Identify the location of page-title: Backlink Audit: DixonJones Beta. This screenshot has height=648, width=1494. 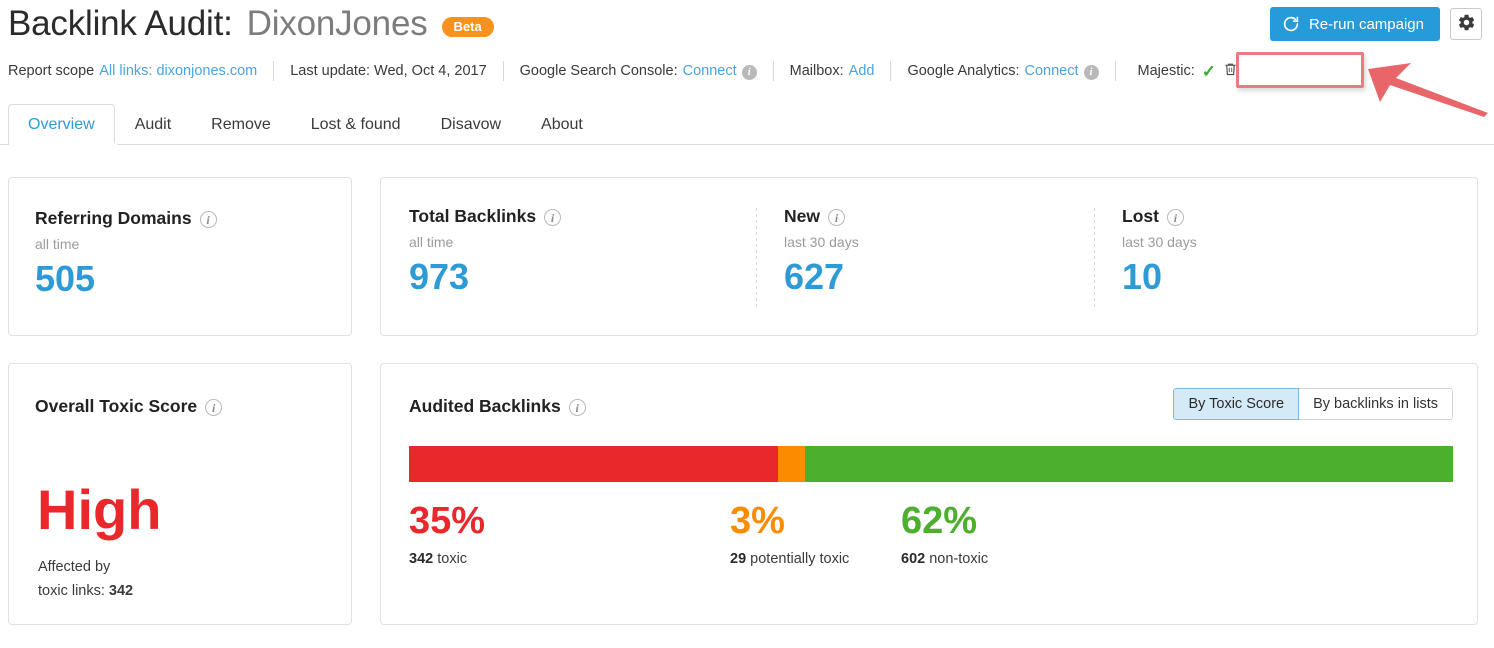
(251, 24).